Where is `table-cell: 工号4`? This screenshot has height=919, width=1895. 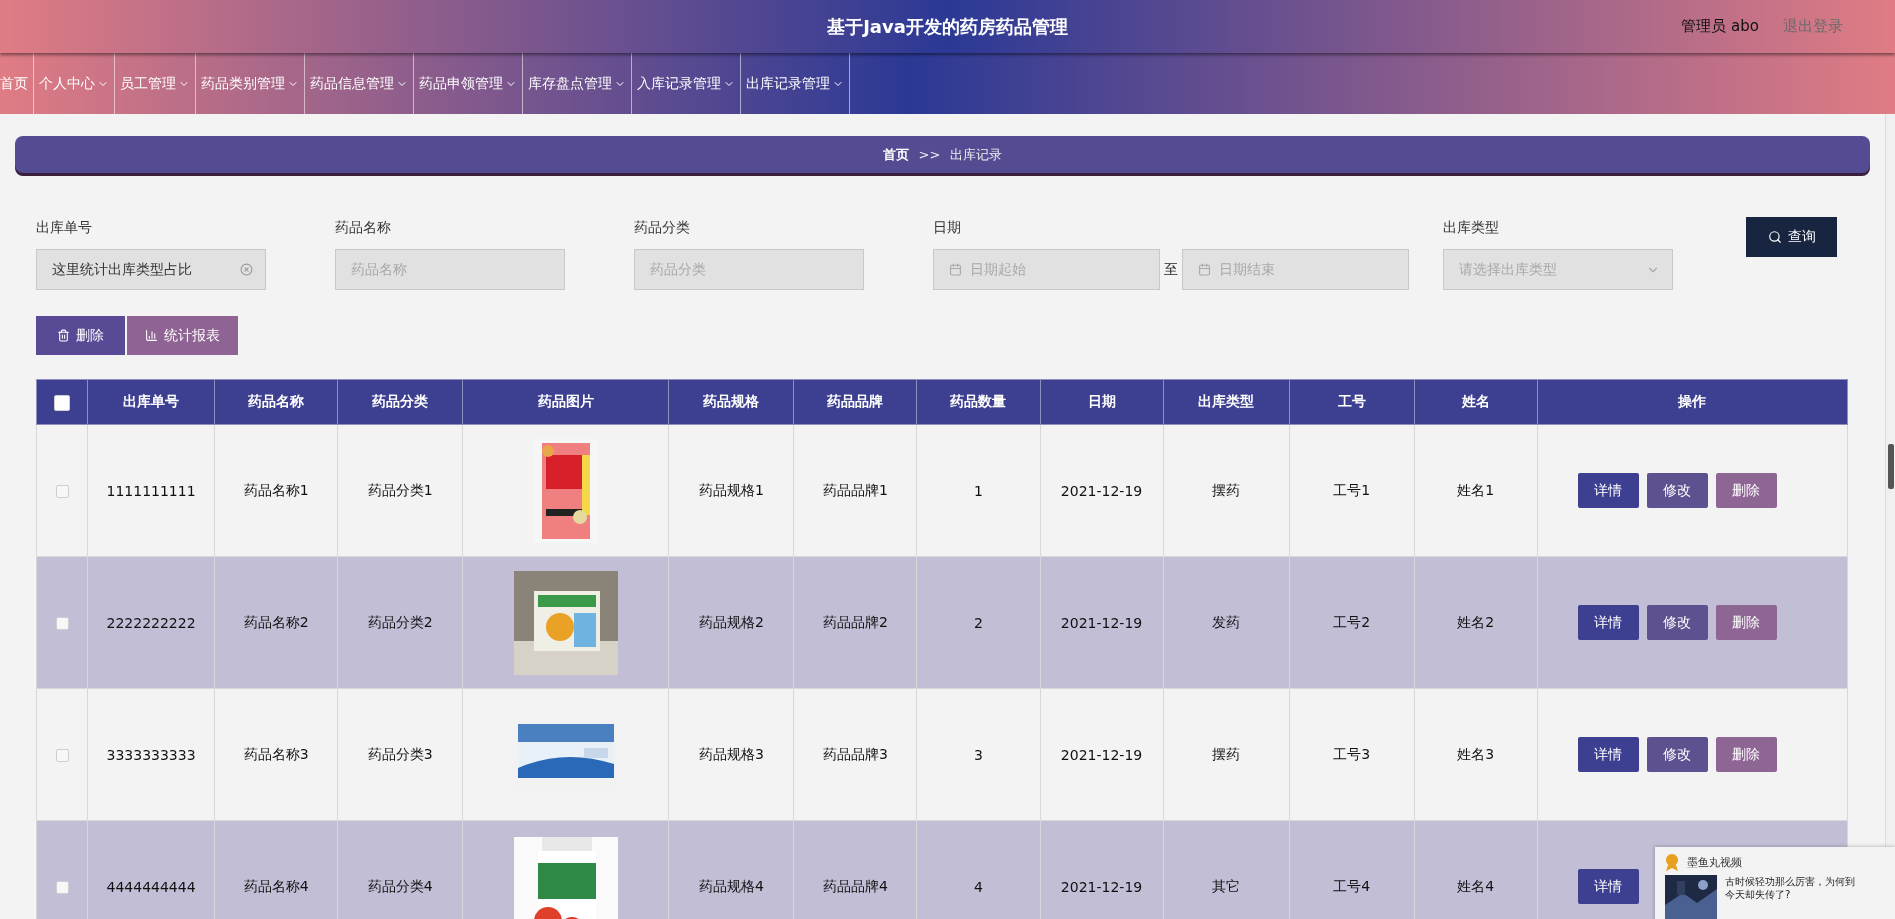
table-cell: 工号4 is located at coordinates (1352, 869).